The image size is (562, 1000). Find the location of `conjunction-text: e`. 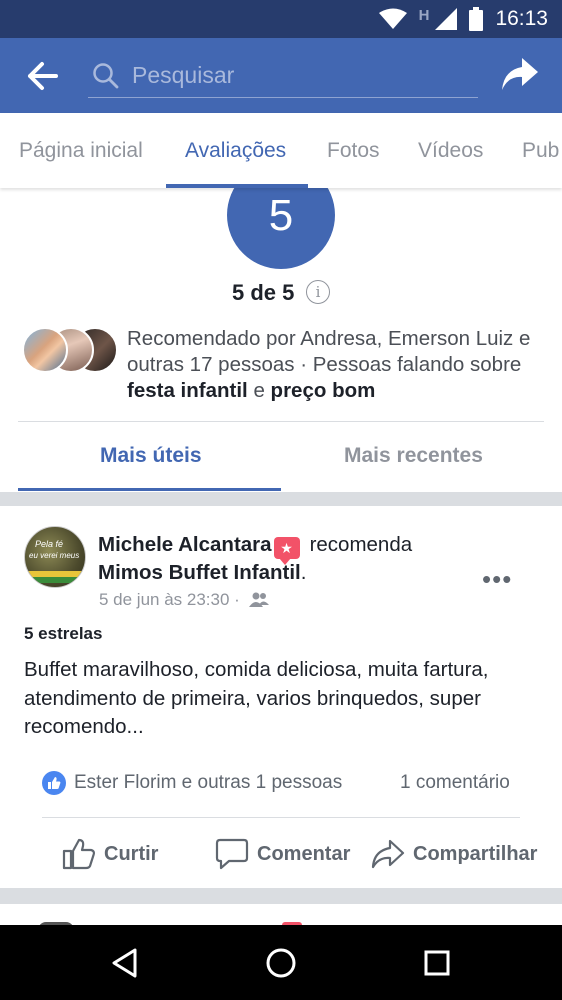

conjunction-text: e is located at coordinates (259, 390).